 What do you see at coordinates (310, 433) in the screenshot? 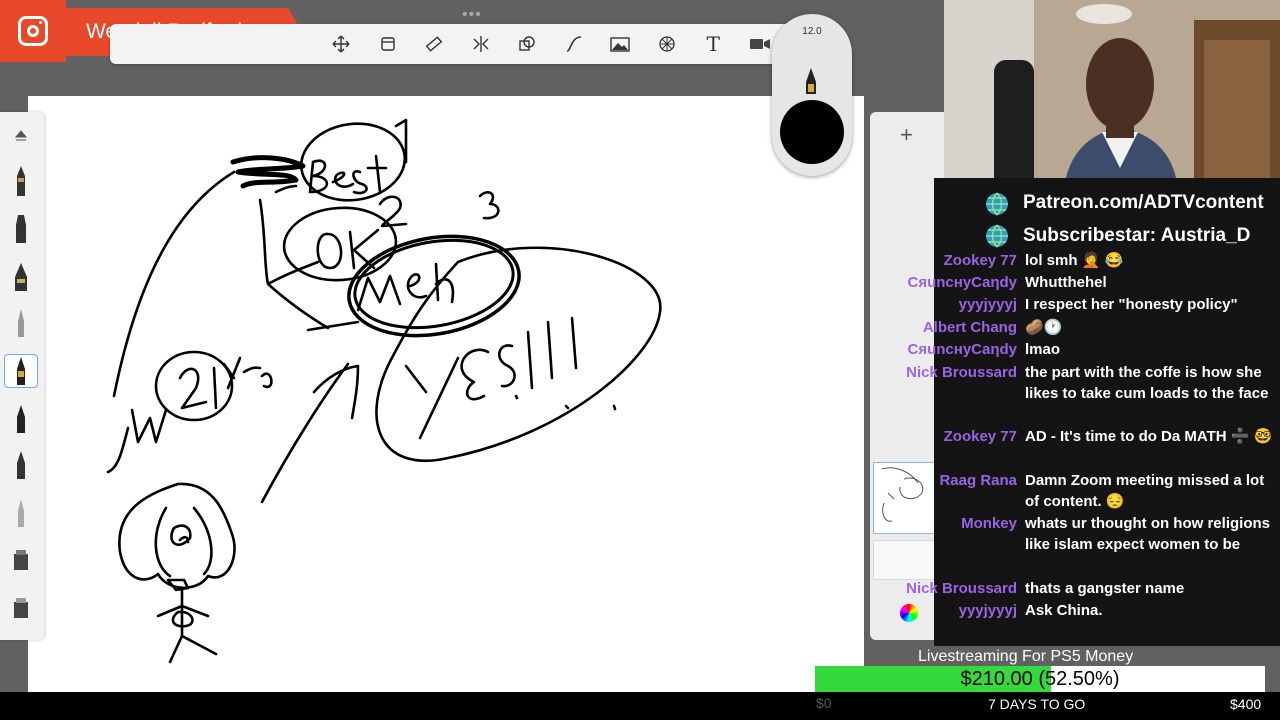
I see `arrow-up` at bounding box center [310, 433].